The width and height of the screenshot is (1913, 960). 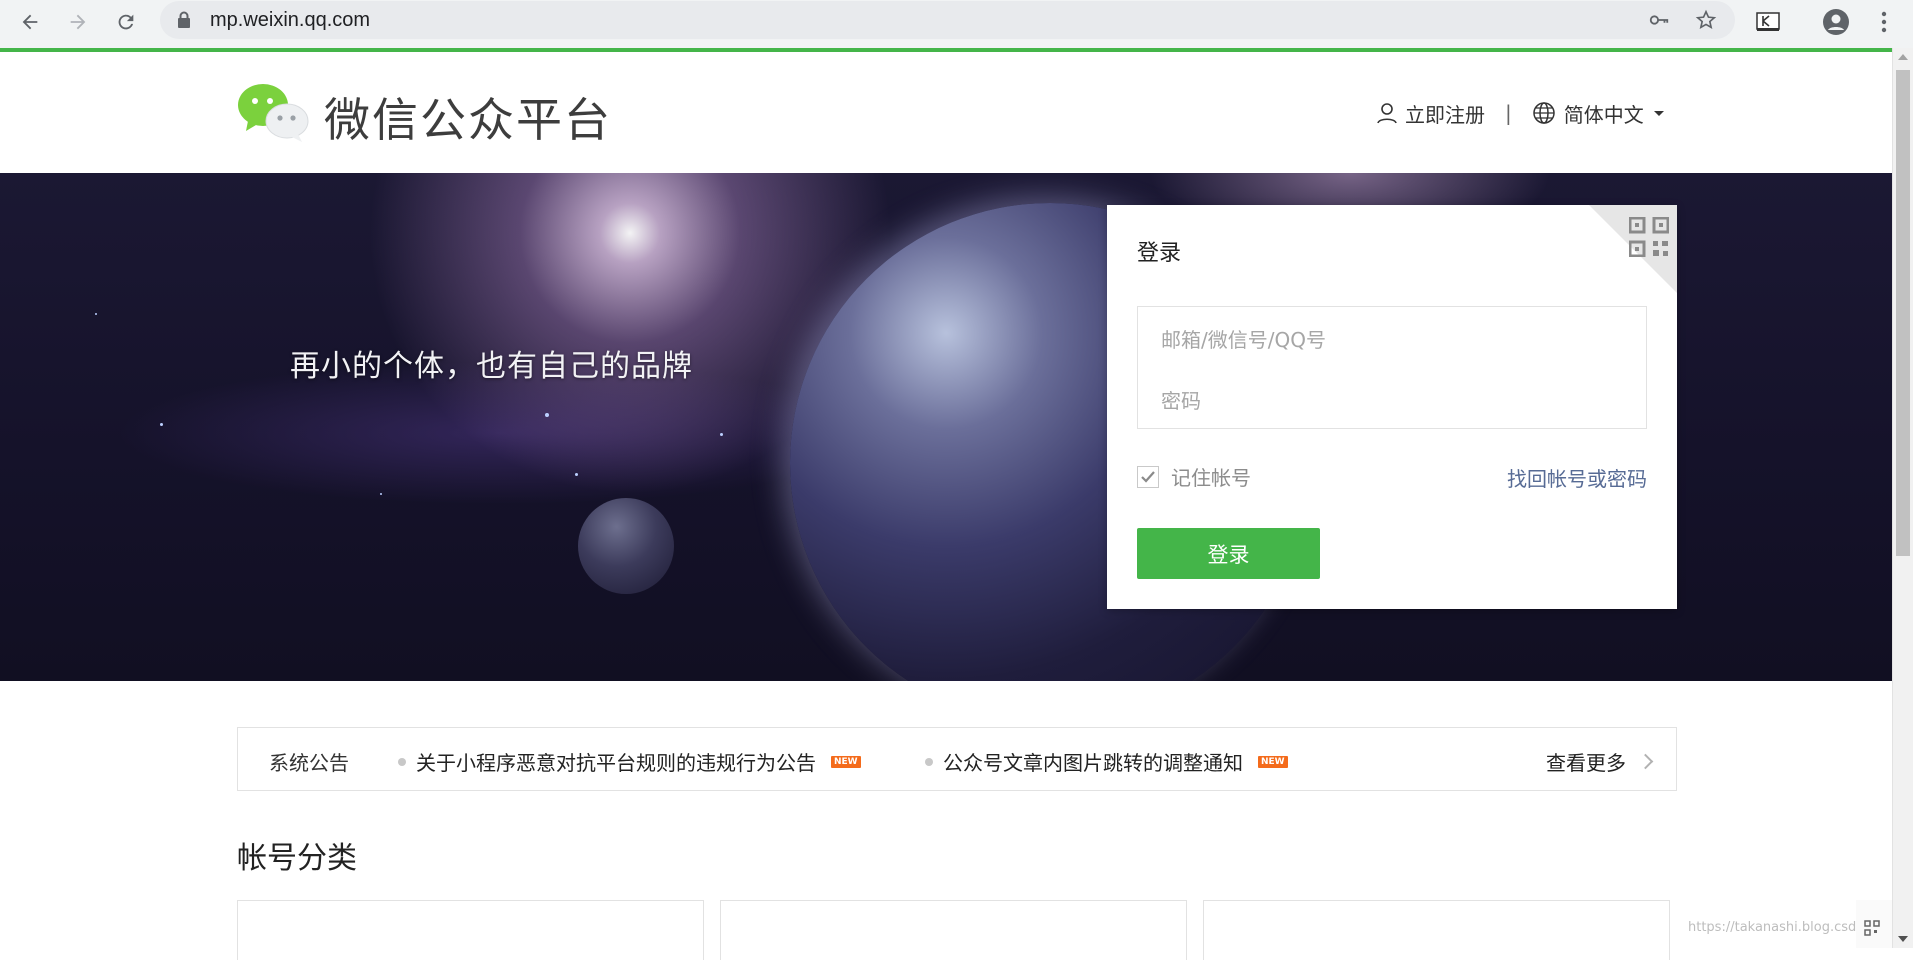 I want to click on browser-menu-button, so click(x=1884, y=22).